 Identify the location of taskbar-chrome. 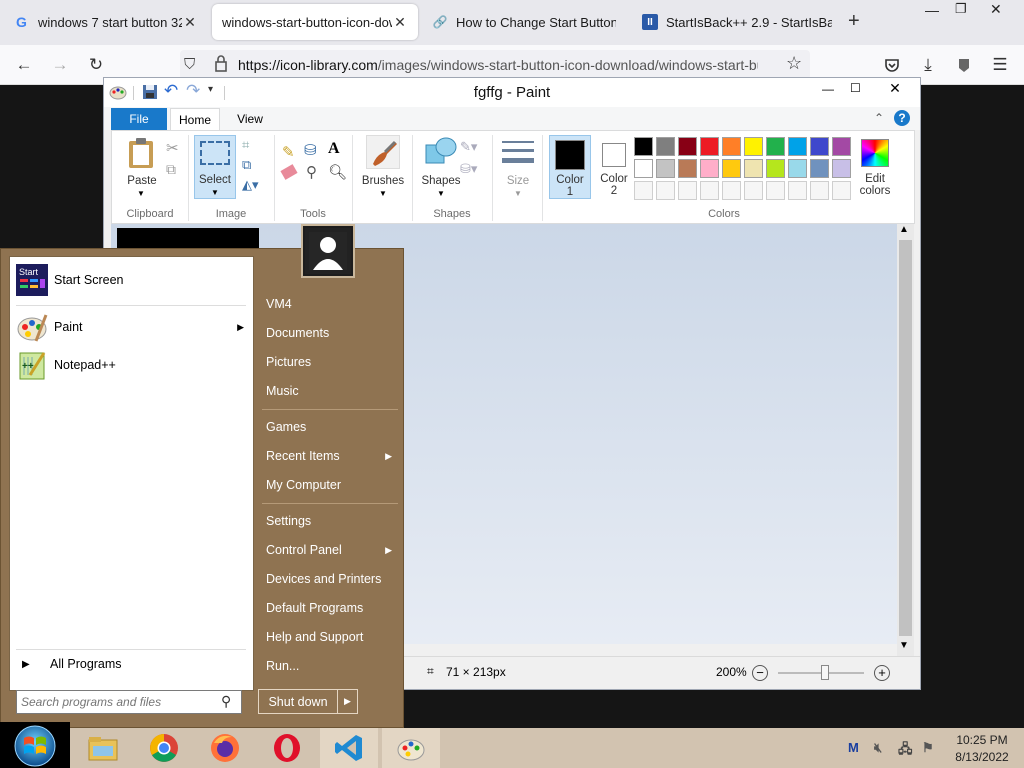
(164, 748).